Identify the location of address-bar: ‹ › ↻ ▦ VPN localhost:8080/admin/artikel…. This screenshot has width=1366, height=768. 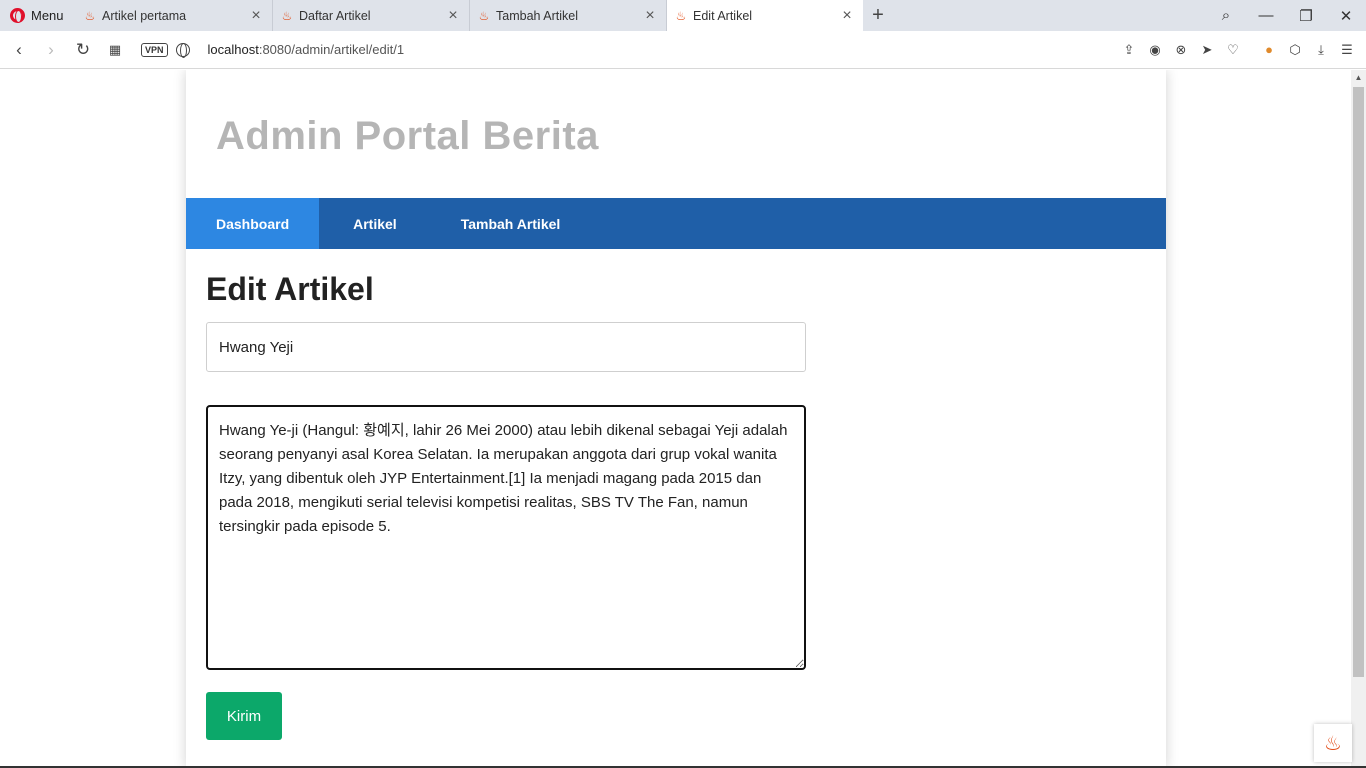
(683, 50).